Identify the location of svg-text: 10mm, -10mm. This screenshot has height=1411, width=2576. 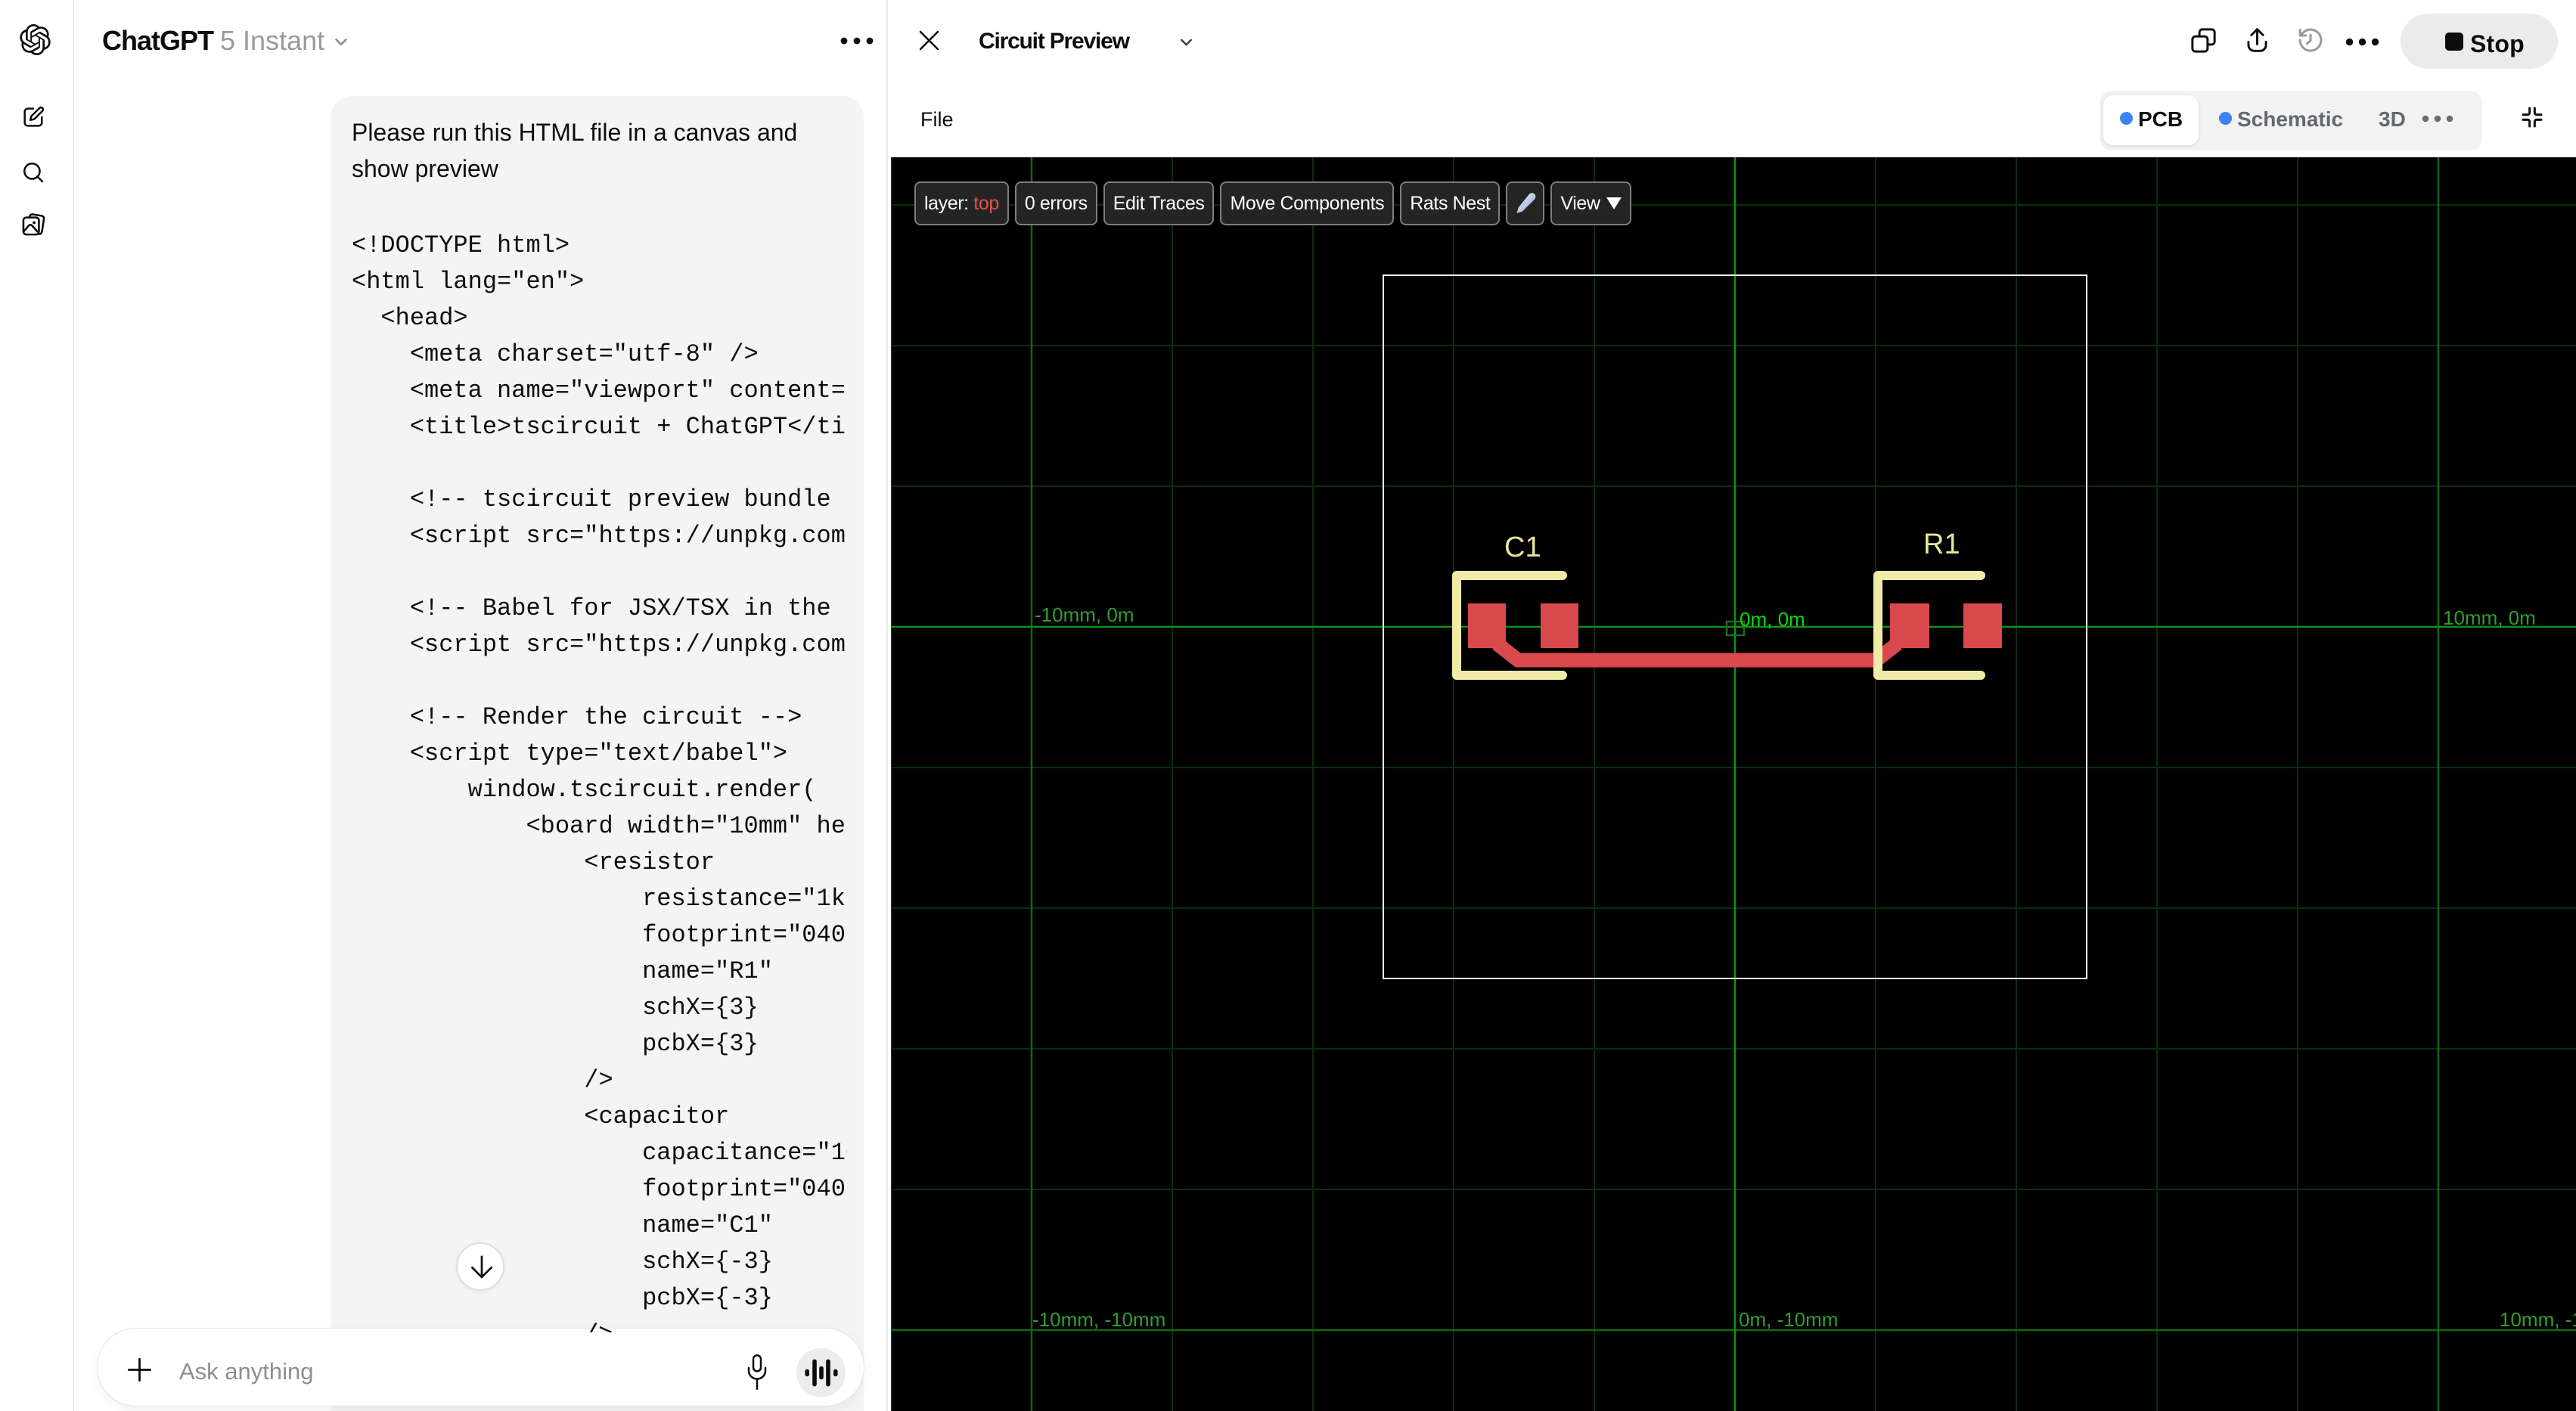
(2538, 1319).